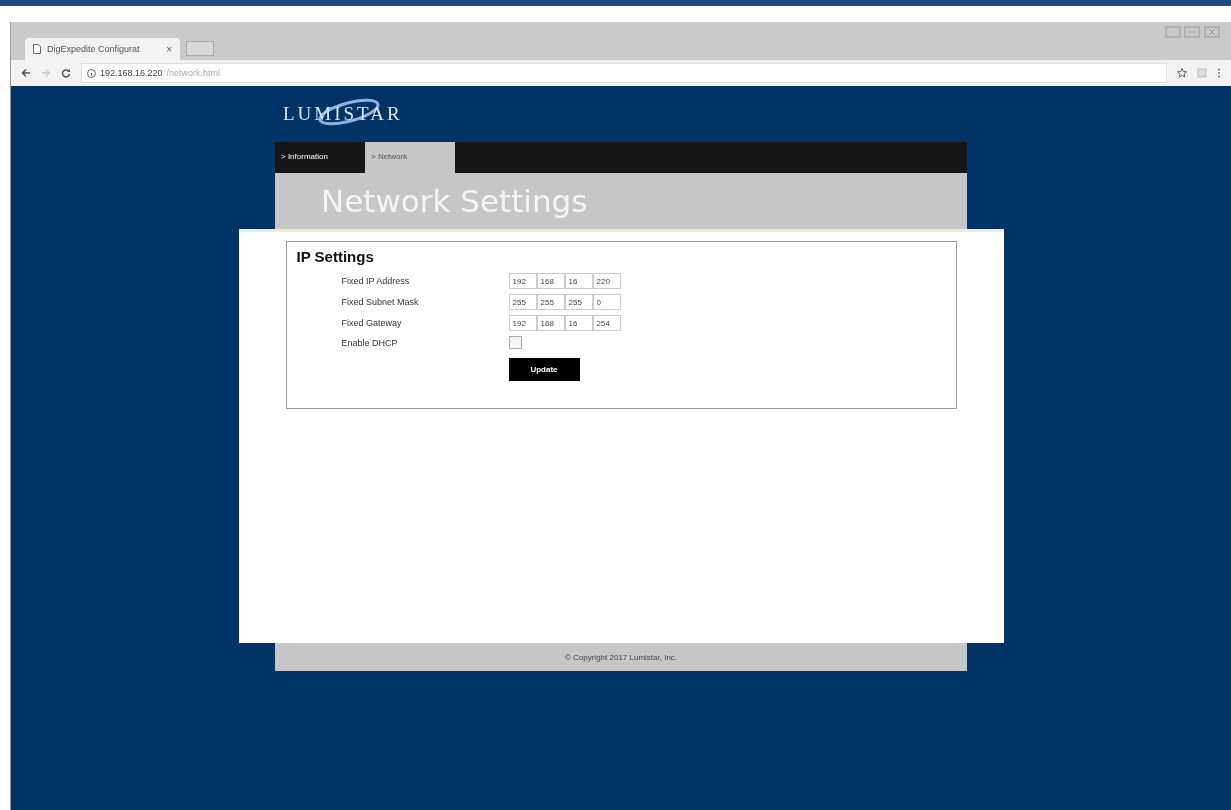  Describe the element at coordinates (544, 369) in the screenshot. I see `update-button: Update` at that location.